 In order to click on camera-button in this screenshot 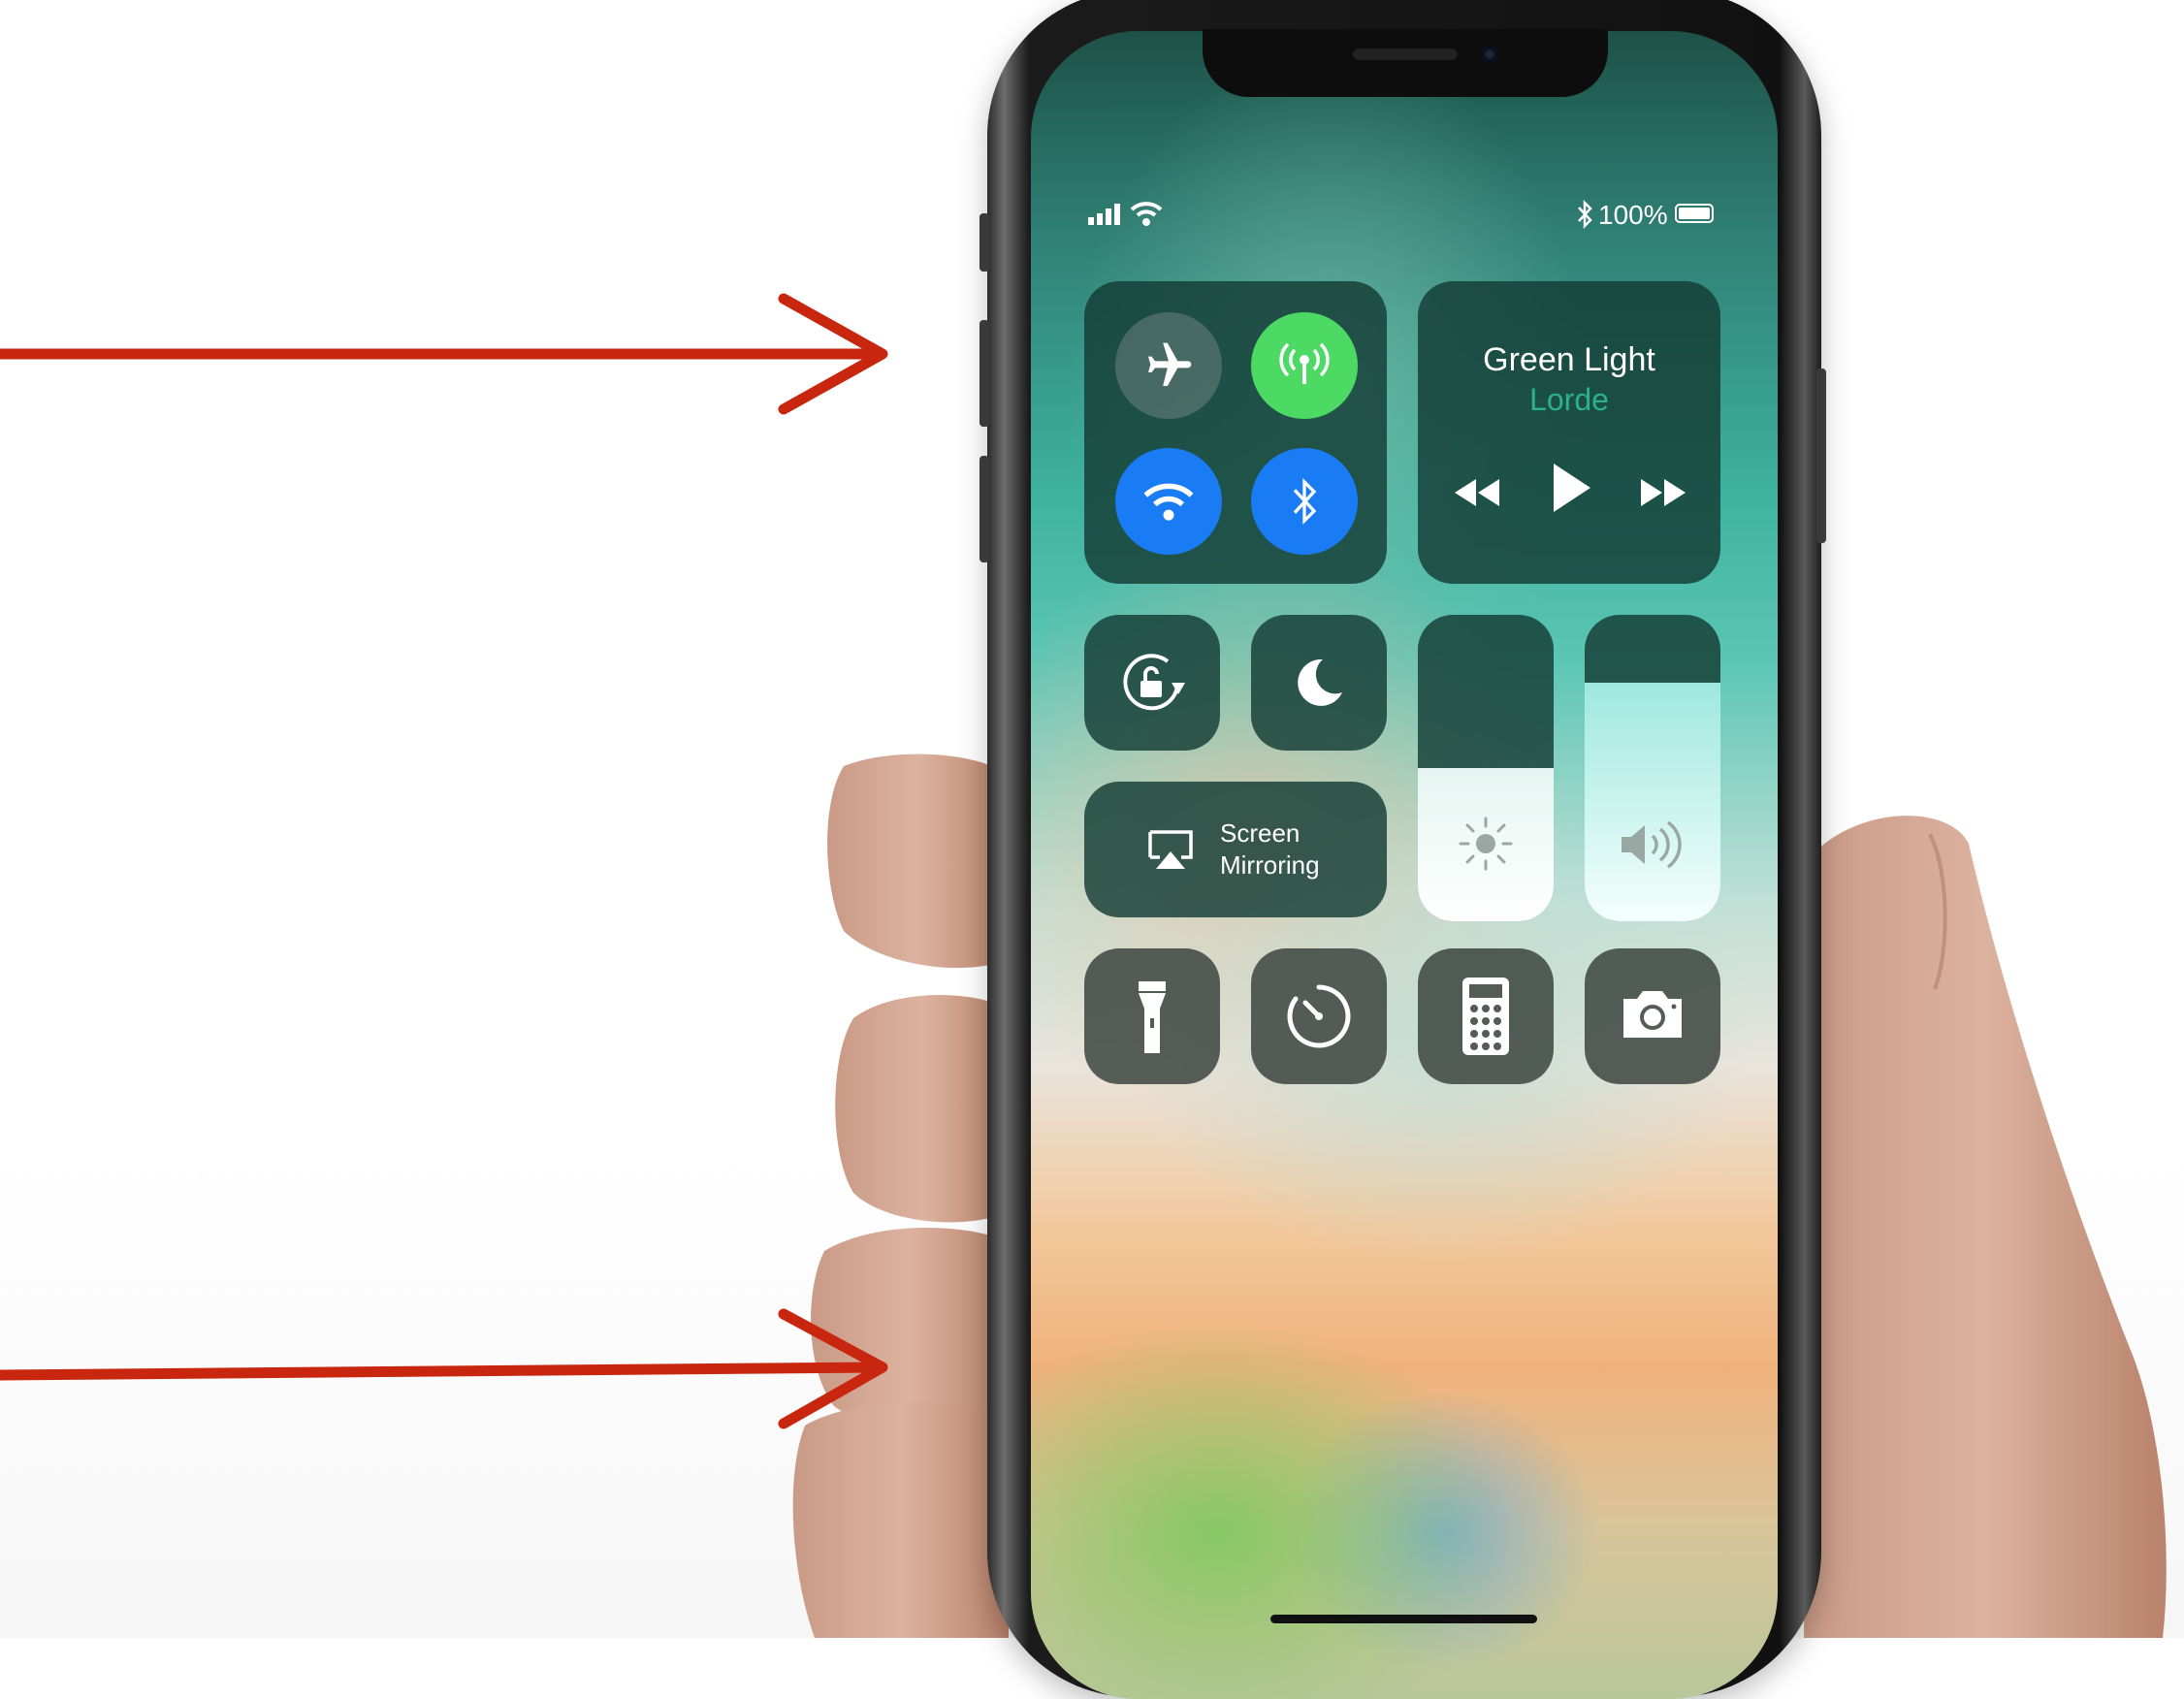, I will do `click(1652, 1016)`.